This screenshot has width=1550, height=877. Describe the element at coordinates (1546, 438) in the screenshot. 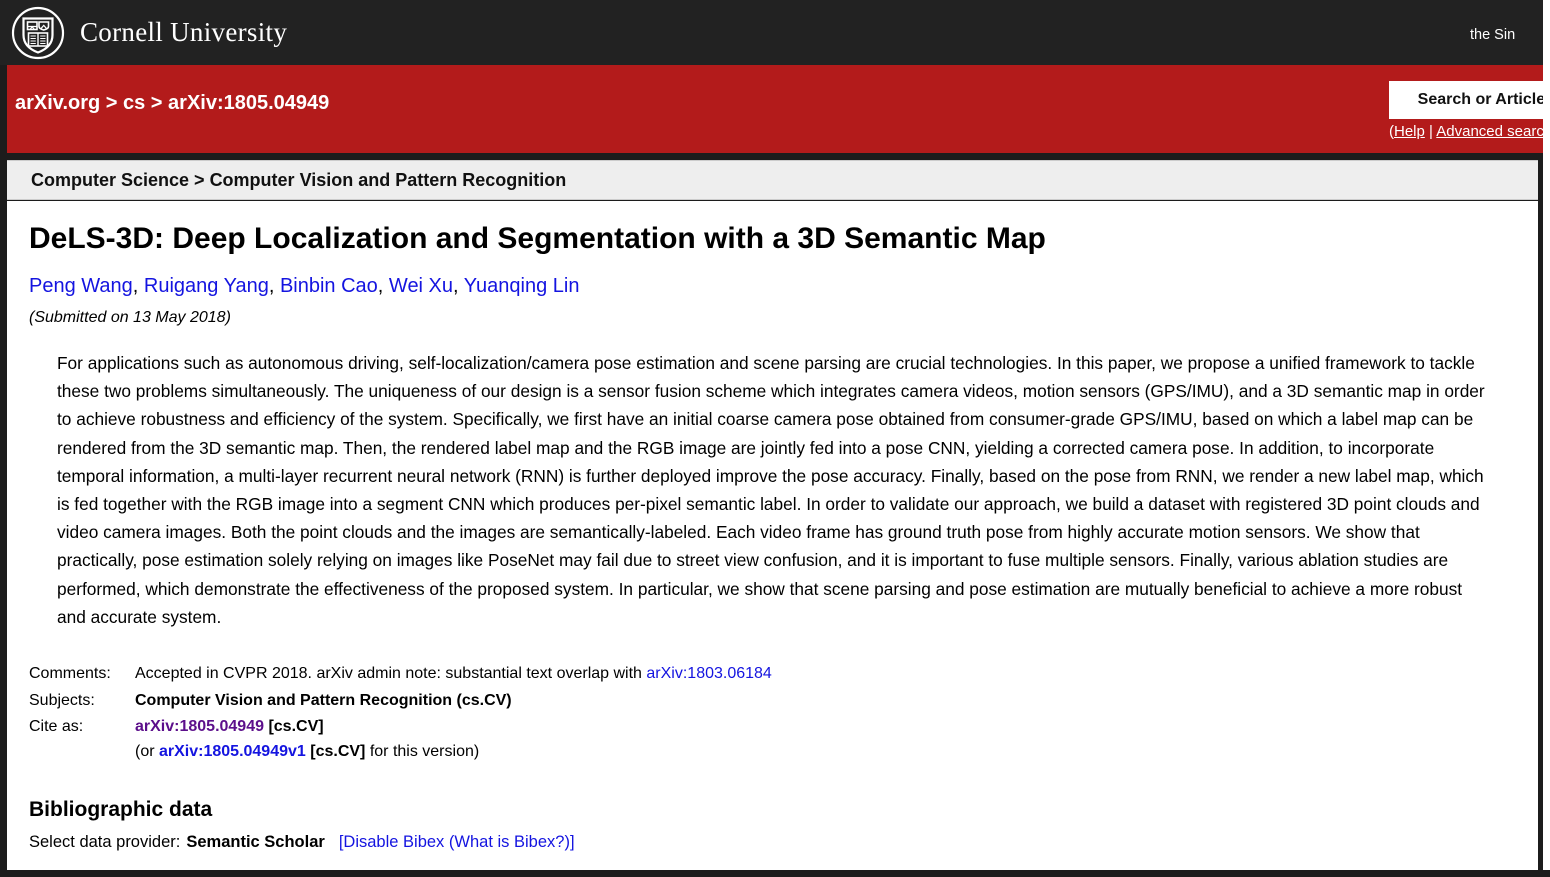

I see `window-right-gutter` at that location.